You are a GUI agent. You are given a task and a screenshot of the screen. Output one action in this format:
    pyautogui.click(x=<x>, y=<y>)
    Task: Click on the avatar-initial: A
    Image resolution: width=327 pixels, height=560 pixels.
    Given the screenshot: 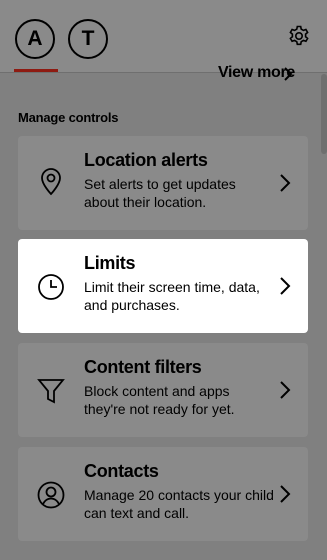 What is the action you would take?
    pyautogui.click(x=35, y=38)
    